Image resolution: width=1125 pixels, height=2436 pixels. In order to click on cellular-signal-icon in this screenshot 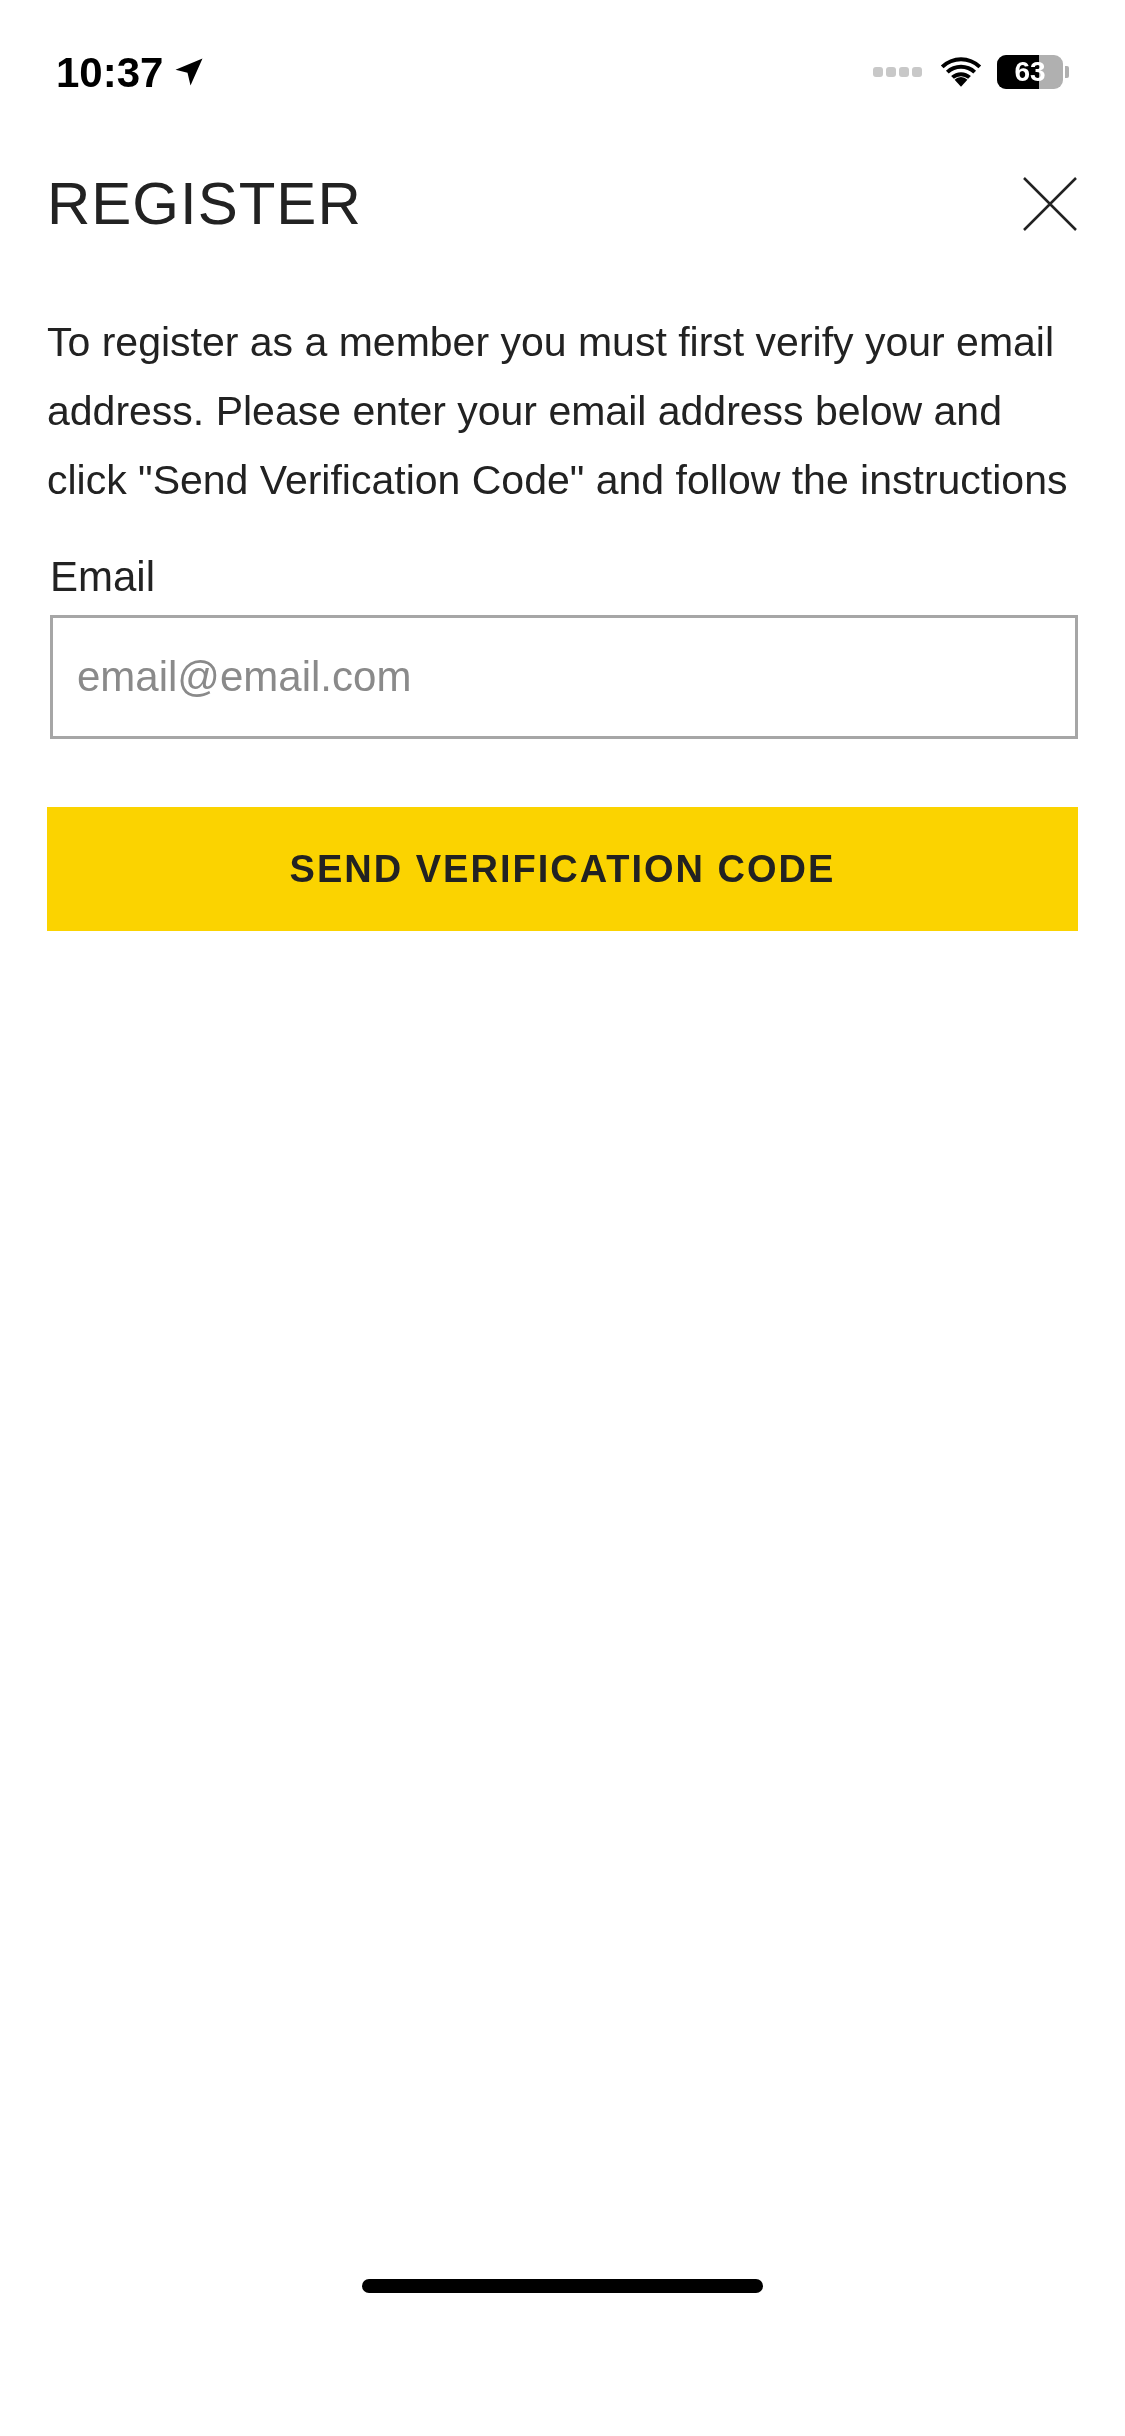, I will do `click(899, 72)`.